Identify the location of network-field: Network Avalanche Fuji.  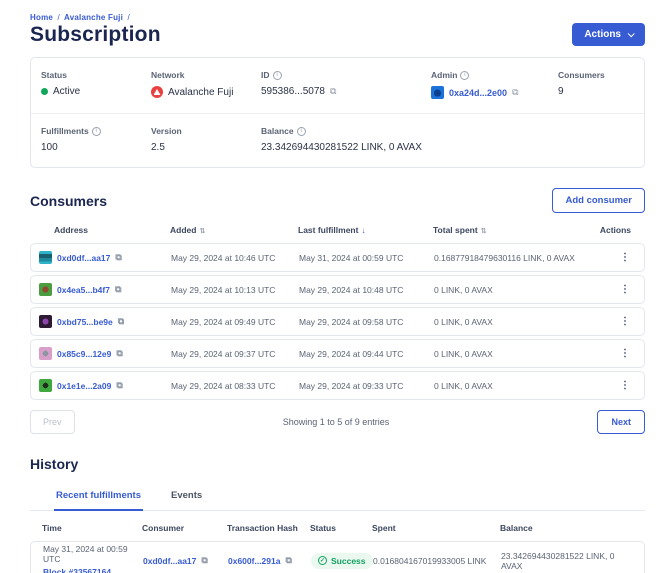
(206, 84).